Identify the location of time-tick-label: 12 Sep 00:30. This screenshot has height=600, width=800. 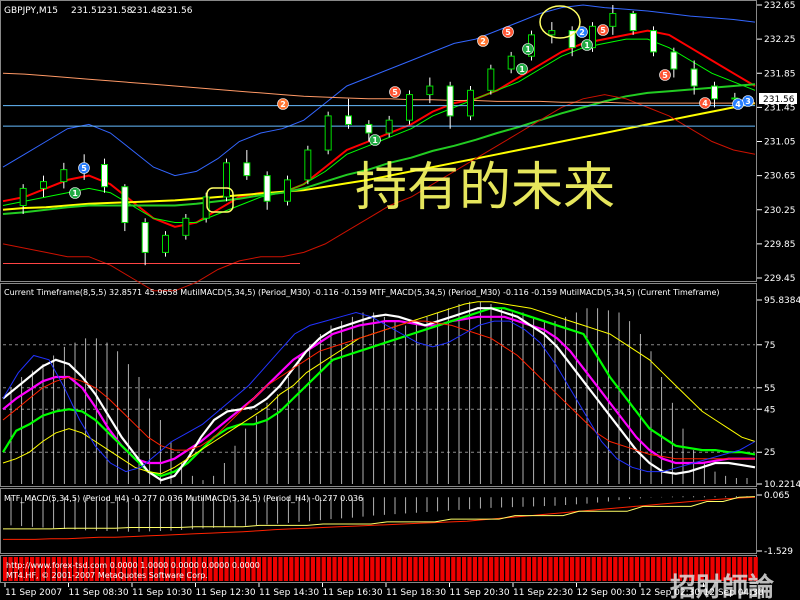
(607, 593).